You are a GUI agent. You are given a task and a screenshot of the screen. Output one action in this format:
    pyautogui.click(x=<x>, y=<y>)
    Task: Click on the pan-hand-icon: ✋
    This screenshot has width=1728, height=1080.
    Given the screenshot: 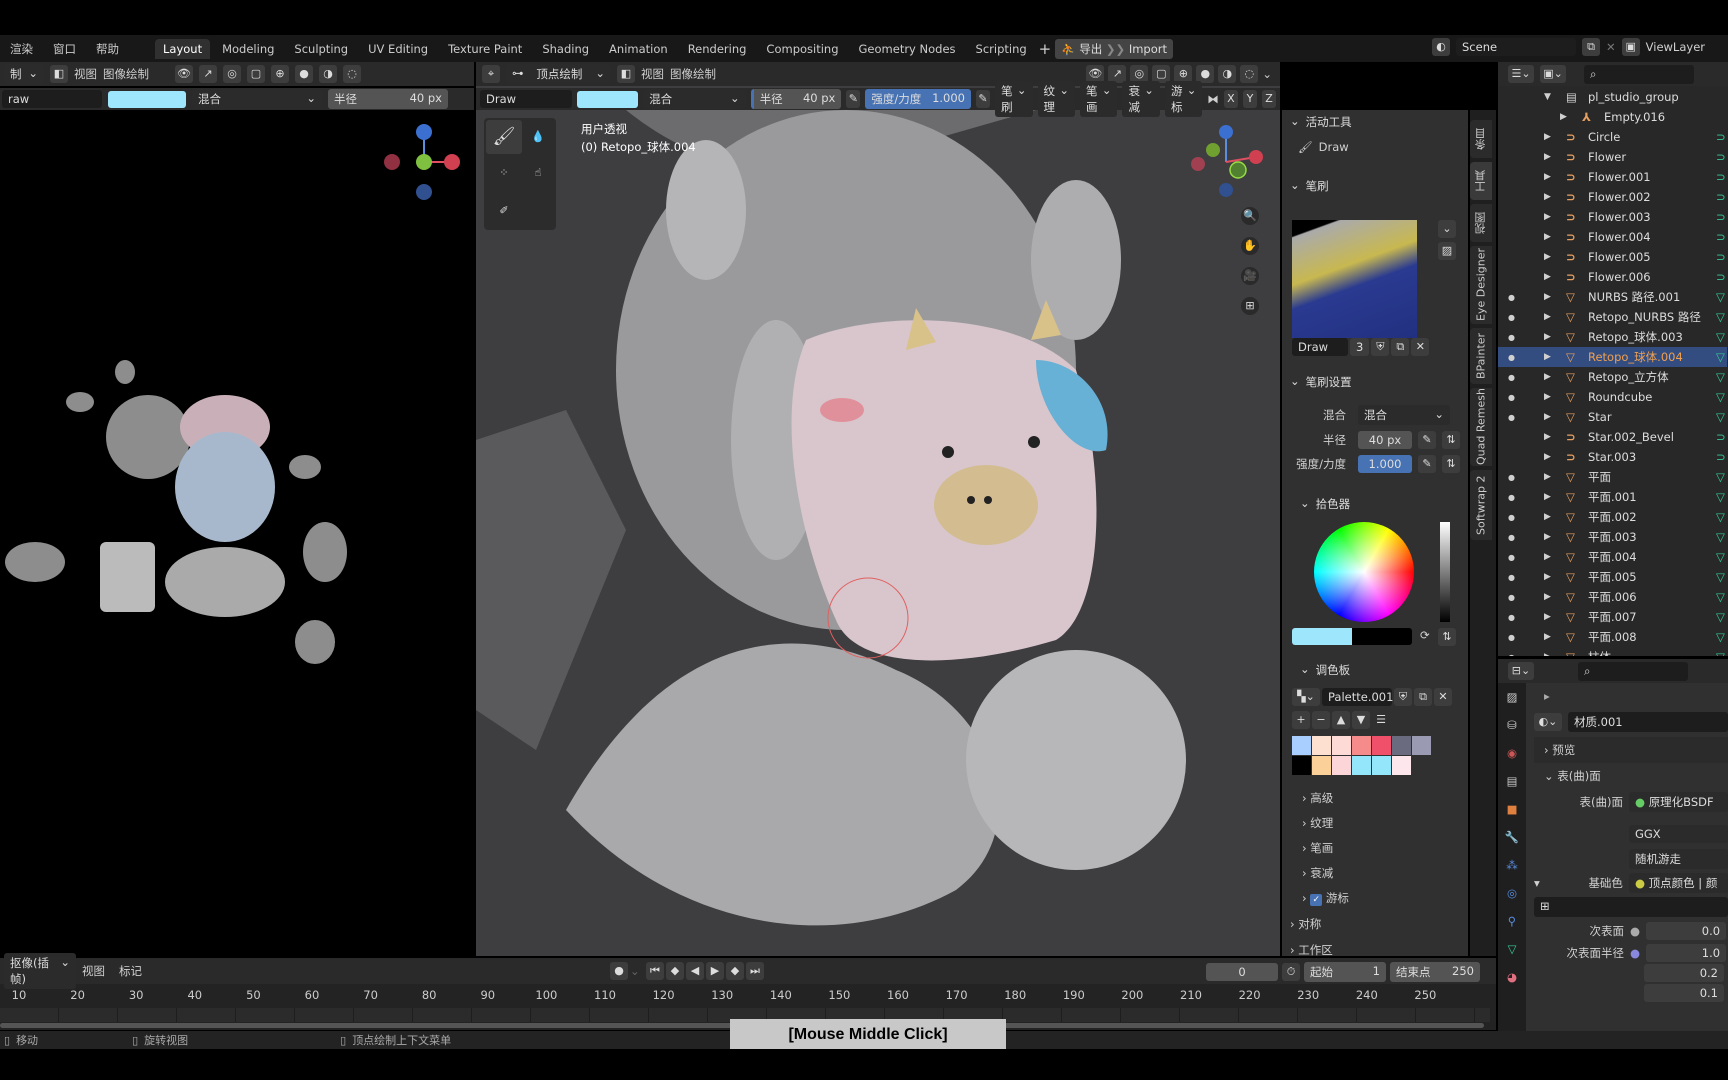 What is the action you would take?
    pyautogui.click(x=1250, y=246)
    